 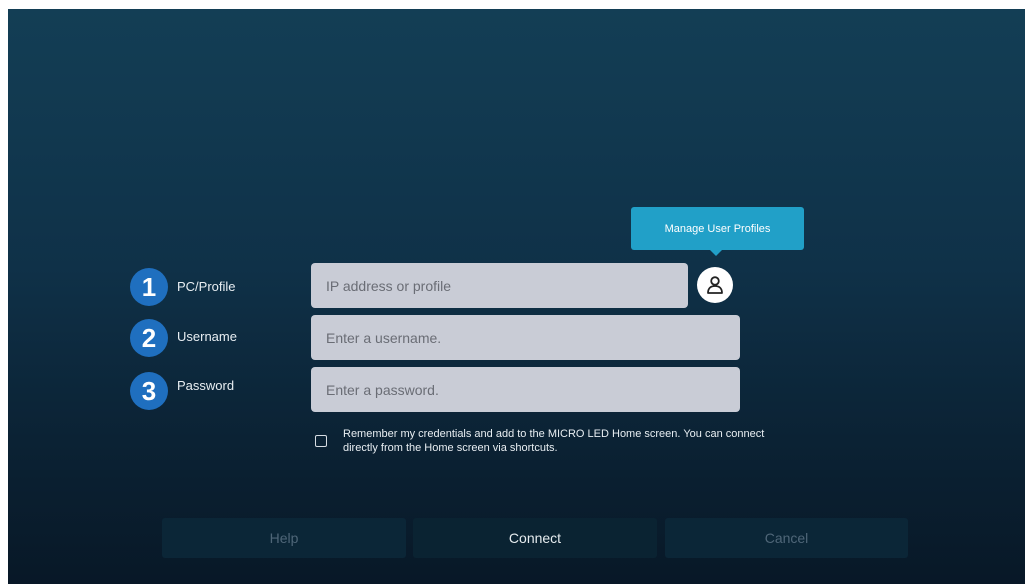 I want to click on connect-button: Connect, so click(x=535, y=538).